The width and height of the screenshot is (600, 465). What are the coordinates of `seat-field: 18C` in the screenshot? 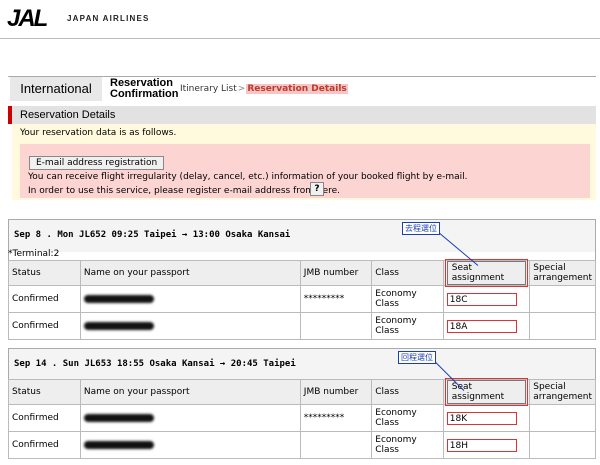 It's located at (481, 299).